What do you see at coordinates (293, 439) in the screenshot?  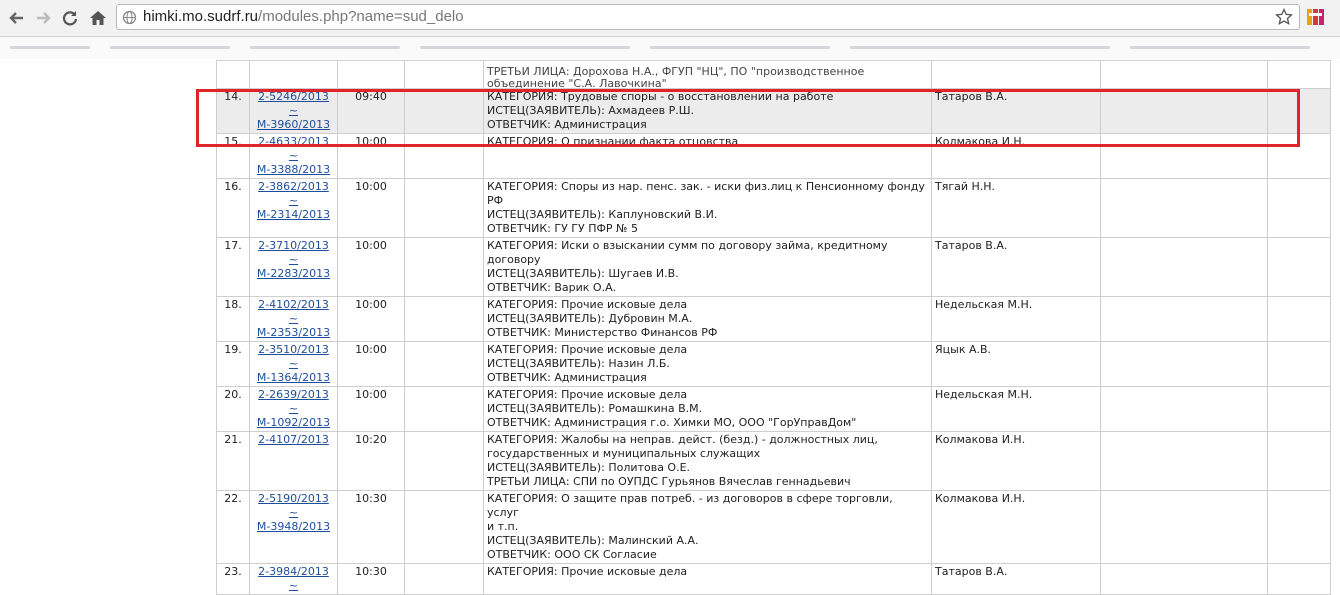 I see `case-link: 2-4107/2013` at bounding box center [293, 439].